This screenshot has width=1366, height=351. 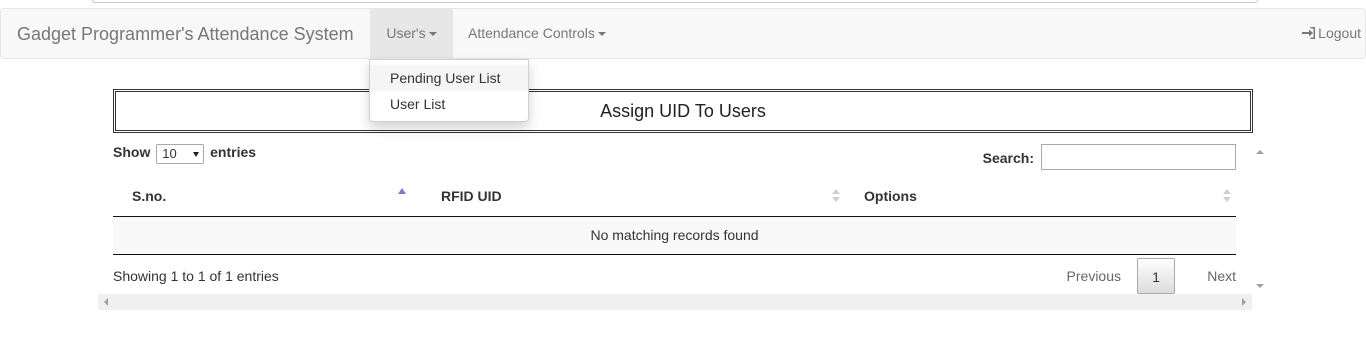 What do you see at coordinates (1260, 286) in the screenshot?
I see `scroll-down-icon` at bounding box center [1260, 286].